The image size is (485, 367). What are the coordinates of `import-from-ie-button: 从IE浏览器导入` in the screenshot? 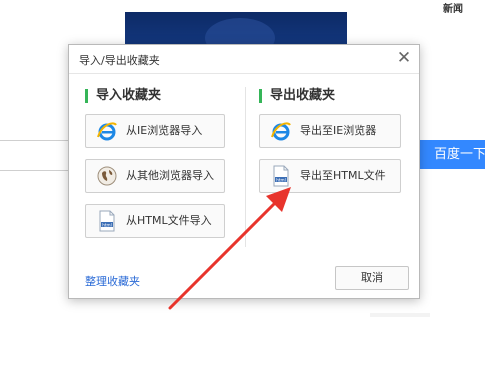 It's located at (155, 131).